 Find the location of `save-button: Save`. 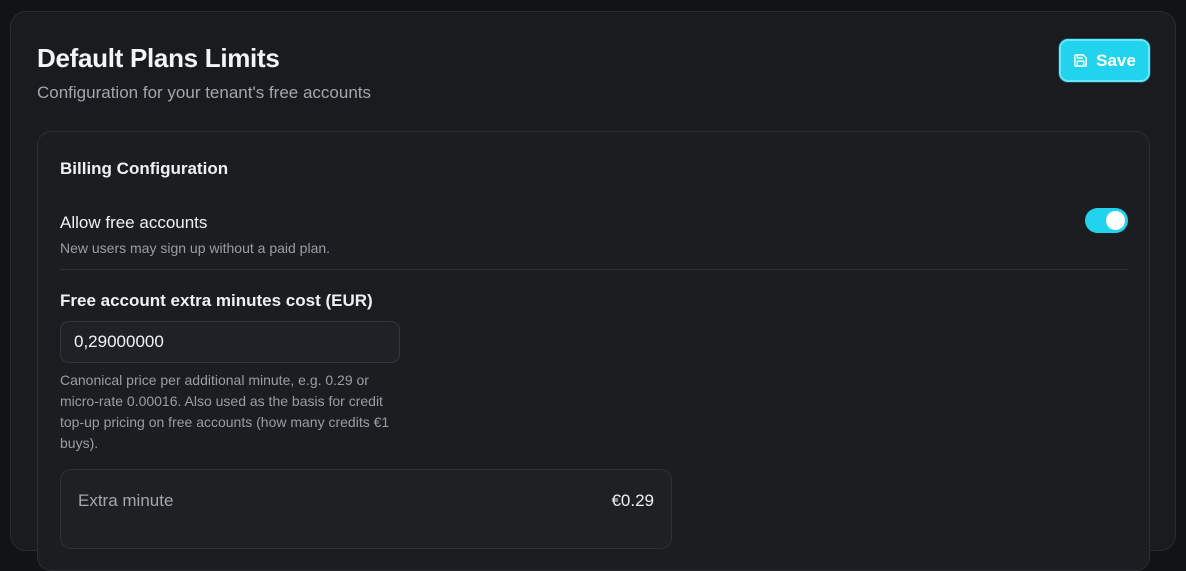

save-button: Save is located at coordinates (1104, 60).